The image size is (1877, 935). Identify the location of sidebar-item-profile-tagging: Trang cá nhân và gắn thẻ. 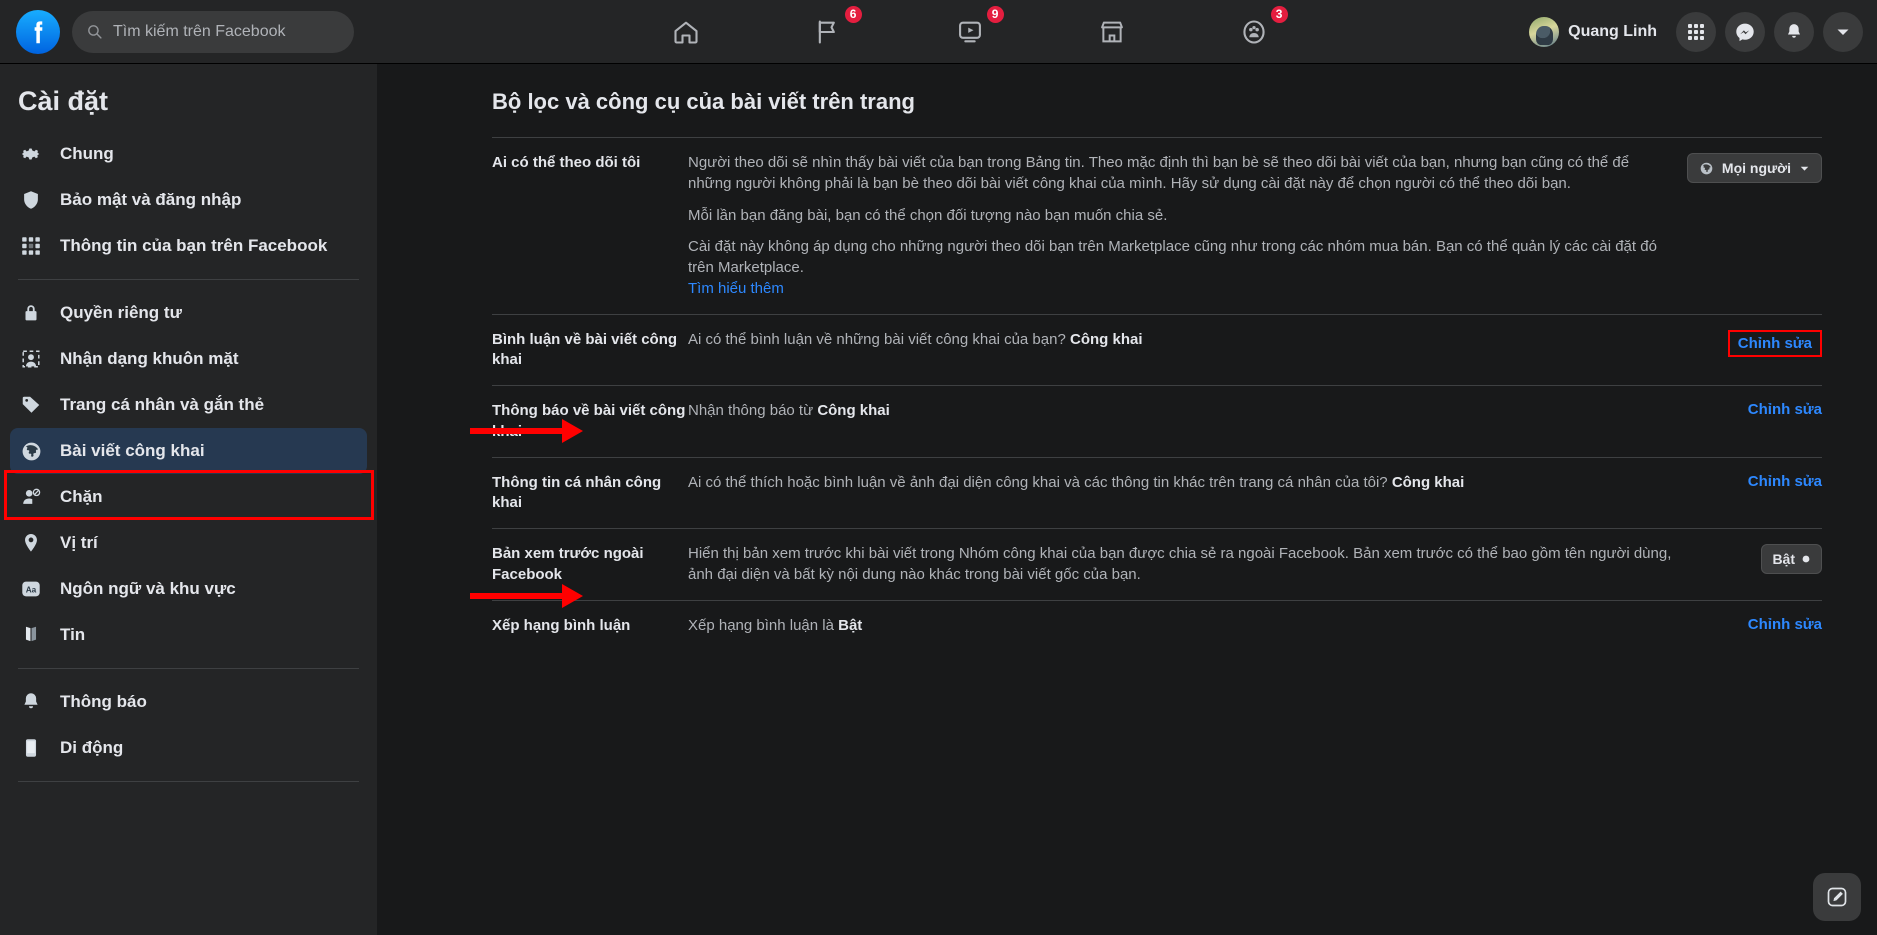
(188, 405).